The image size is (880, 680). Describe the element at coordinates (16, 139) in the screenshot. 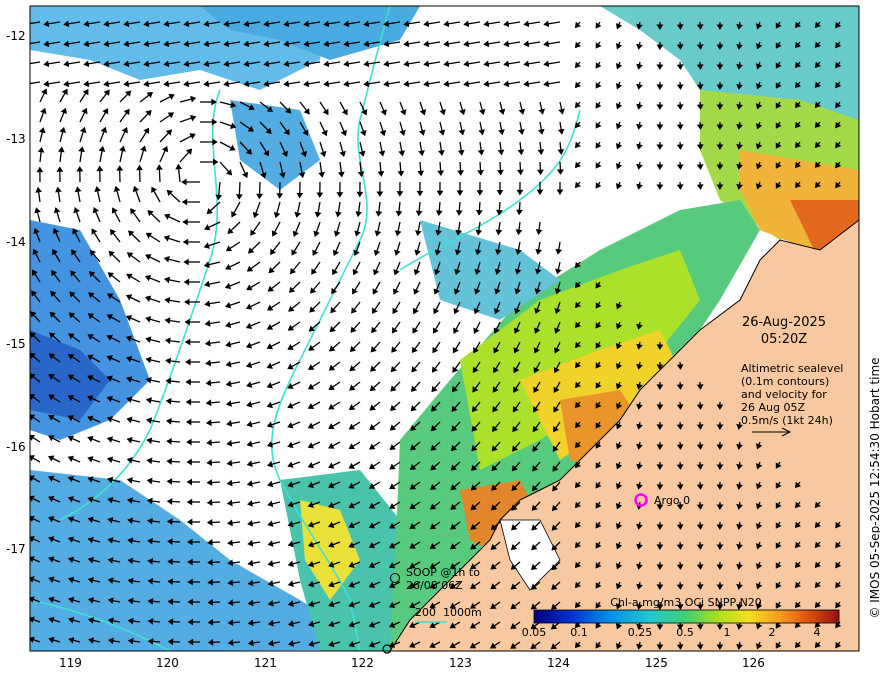

I see `lat-tick: -13` at that location.